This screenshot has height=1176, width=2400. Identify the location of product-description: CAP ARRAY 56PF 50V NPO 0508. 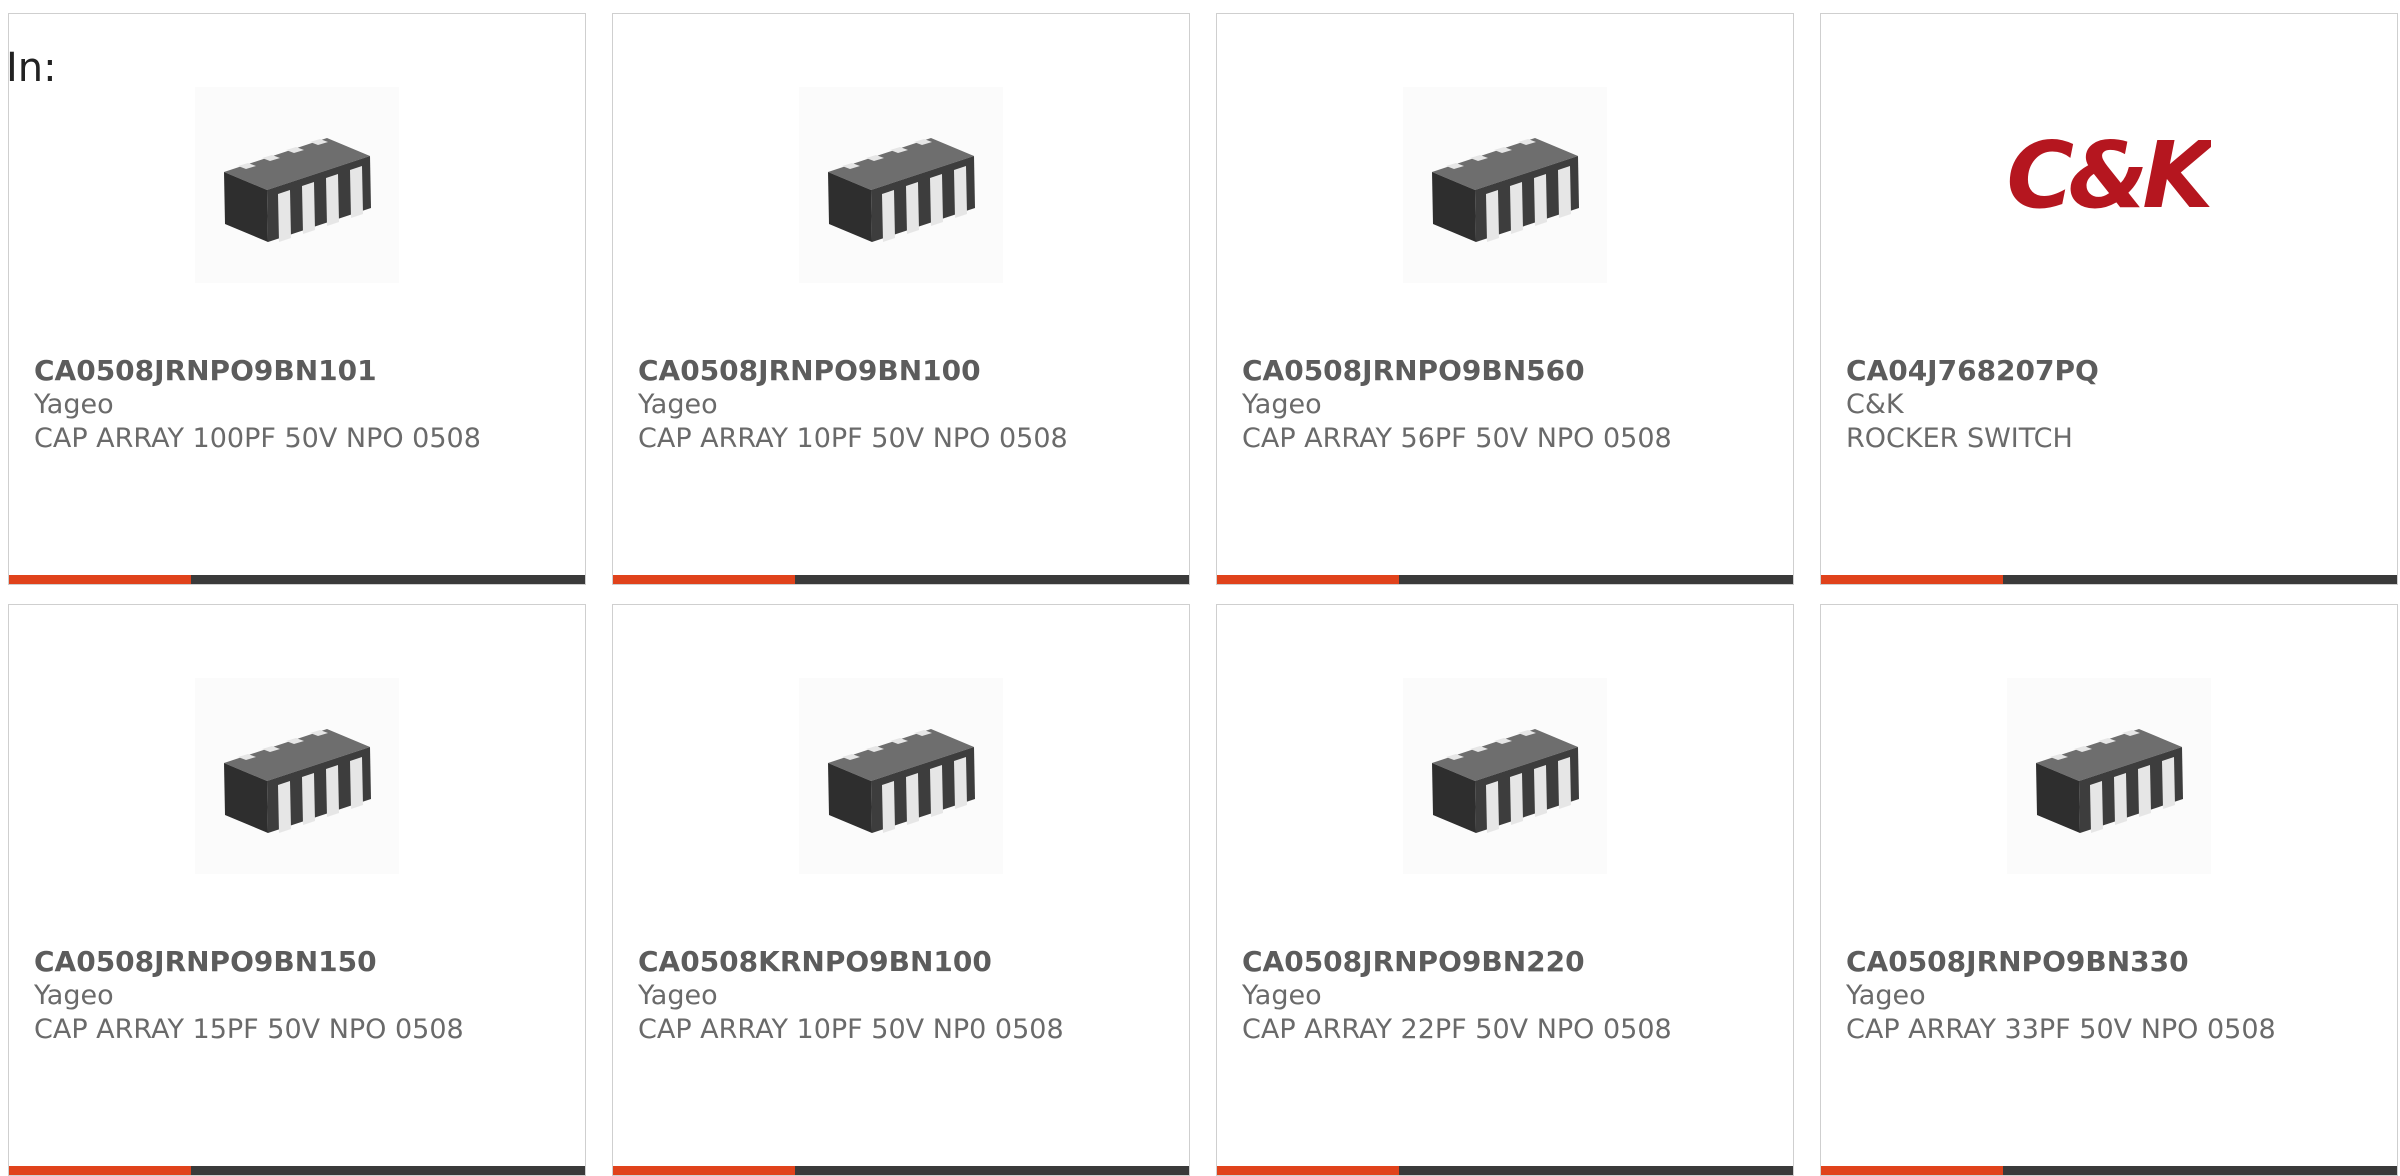
(1457, 438).